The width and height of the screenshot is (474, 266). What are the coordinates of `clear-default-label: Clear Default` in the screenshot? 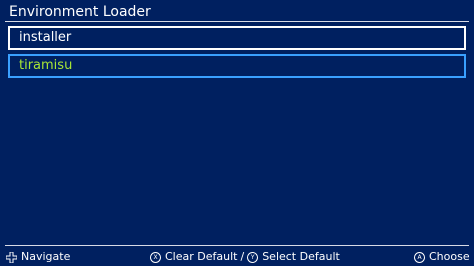 It's located at (201, 256).